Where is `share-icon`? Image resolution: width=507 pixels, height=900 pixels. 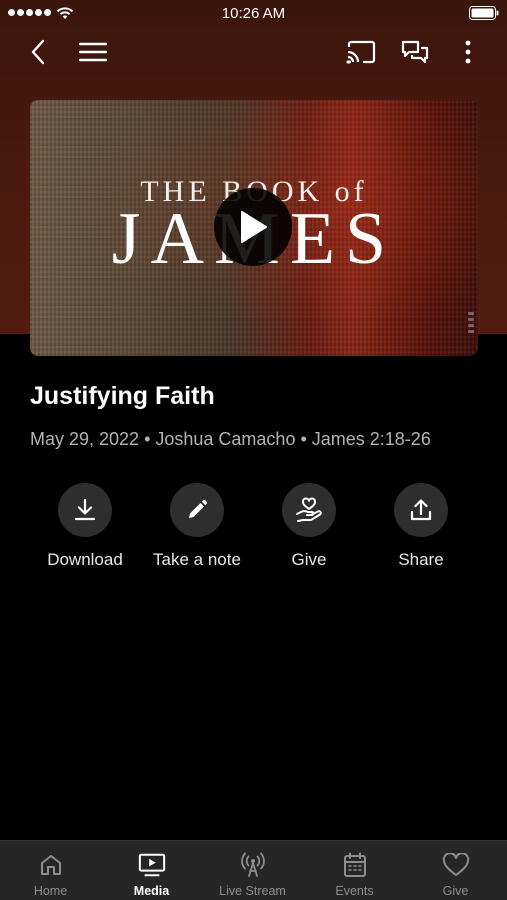
share-icon is located at coordinates (421, 510).